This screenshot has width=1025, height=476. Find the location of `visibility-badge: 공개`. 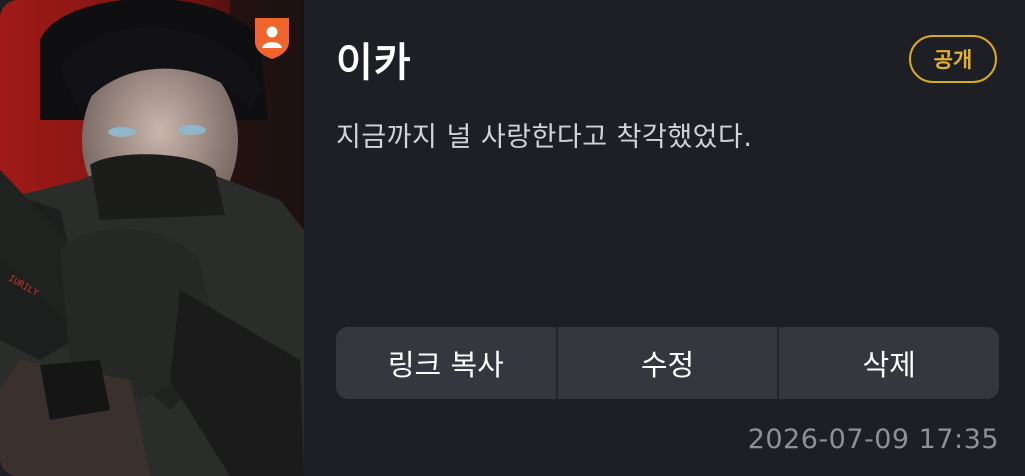

visibility-badge: 공개 is located at coordinates (953, 59).